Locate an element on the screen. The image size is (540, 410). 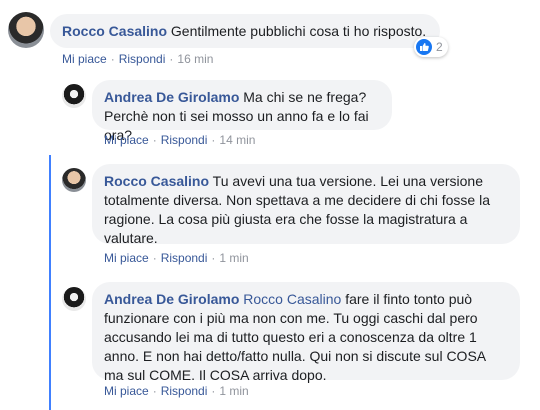
reaction-count-label: 2 is located at coordinates (439, 47).